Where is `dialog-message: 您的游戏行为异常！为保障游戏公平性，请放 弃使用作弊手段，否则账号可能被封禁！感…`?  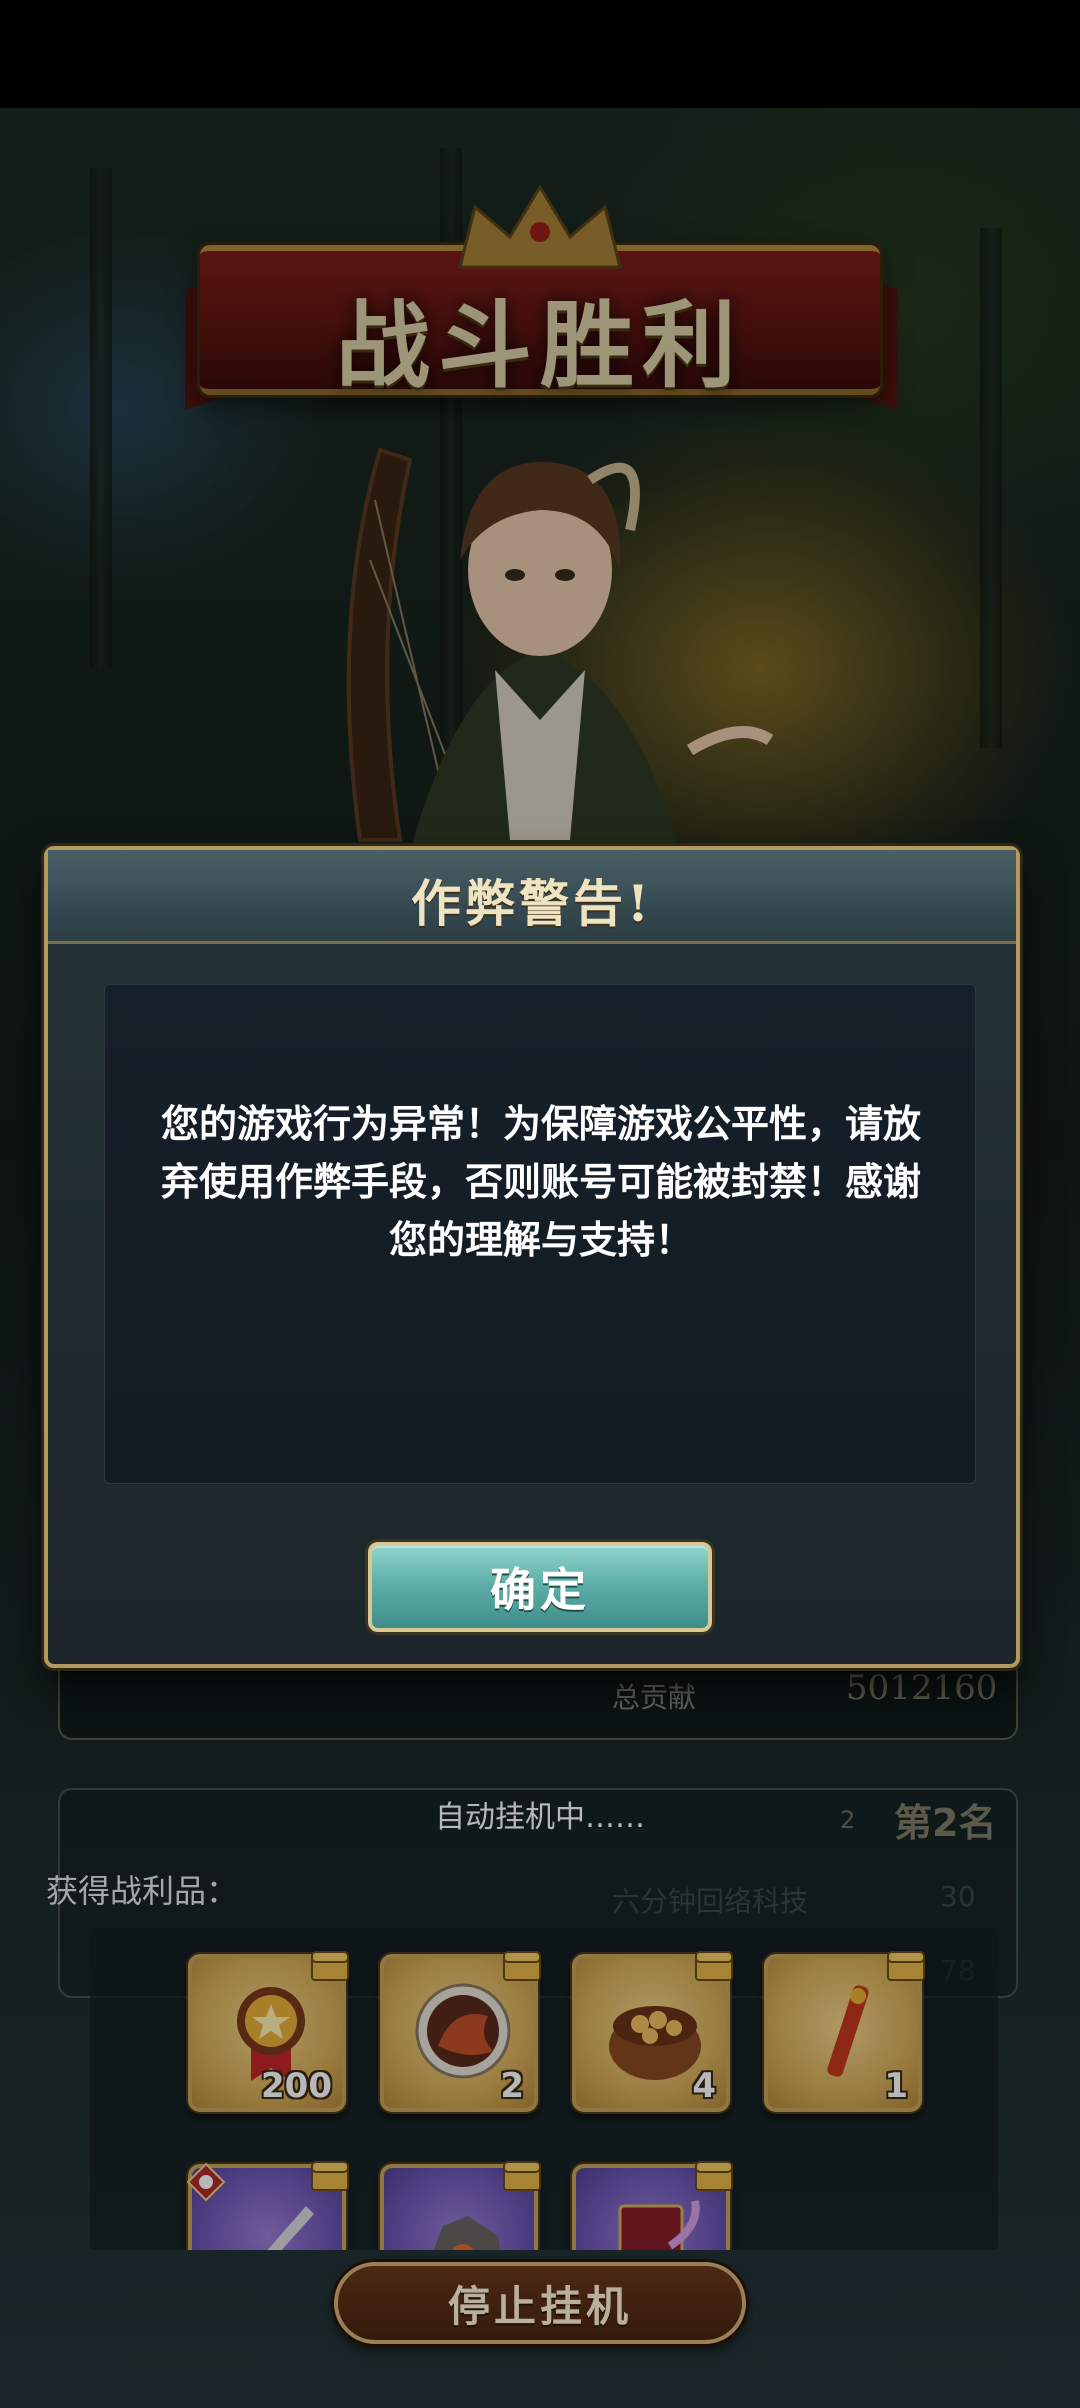 dialog-message: 您的游戏行为异常！为保障游戏公平性，请放 弃使用作弊手段，否则账号可能被封禁！感… is located at coordinates (541, 1182).